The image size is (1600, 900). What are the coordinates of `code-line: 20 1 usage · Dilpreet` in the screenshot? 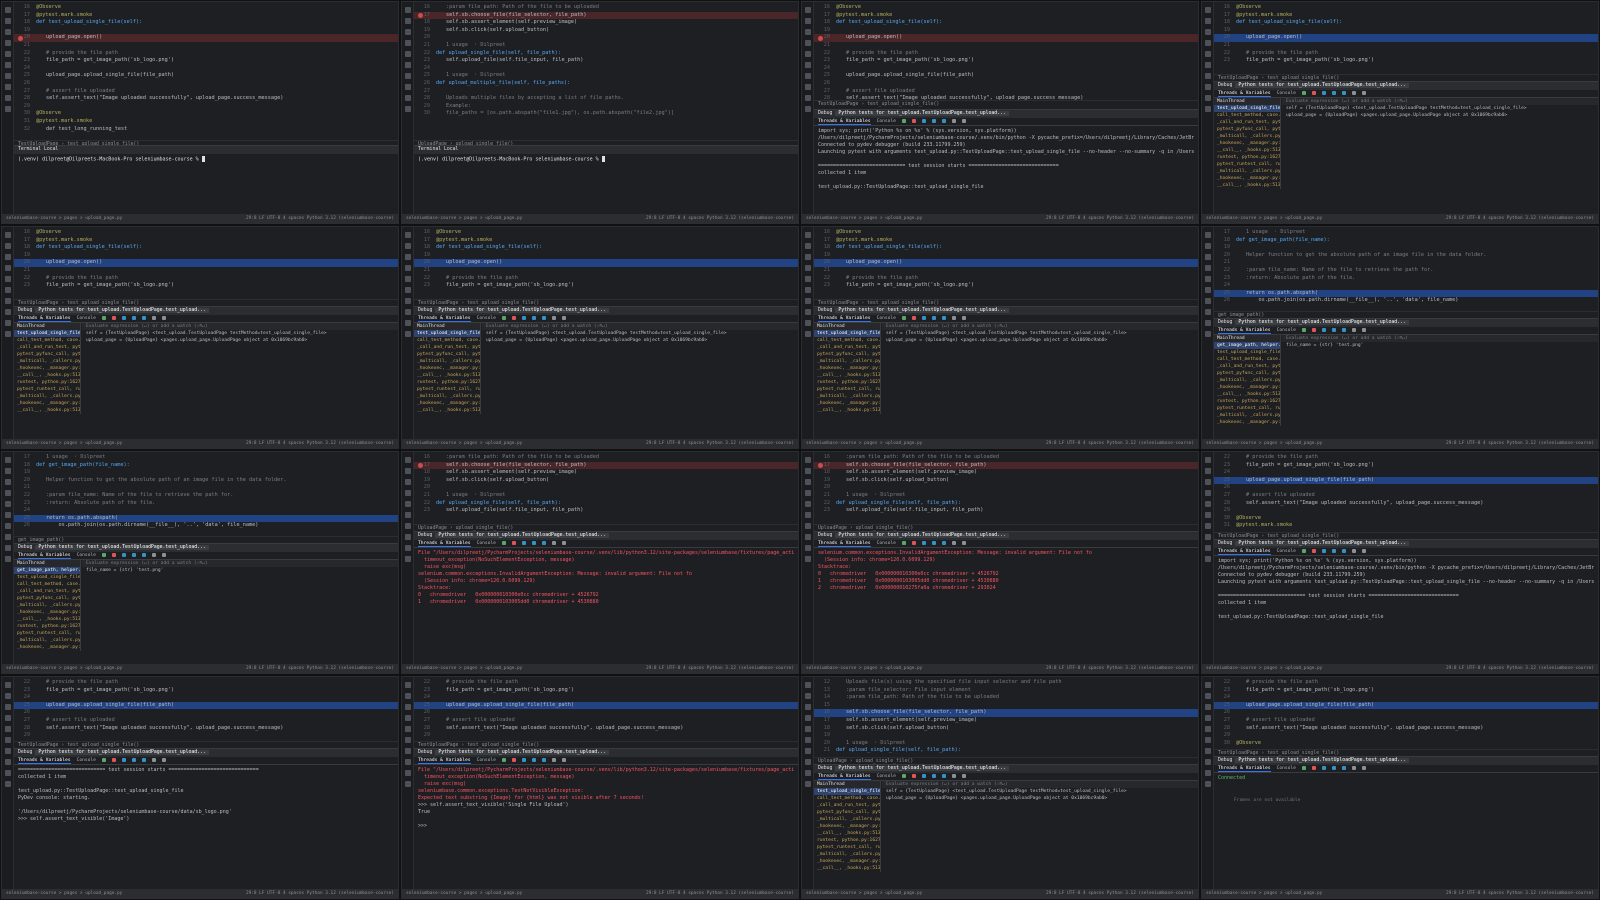 It's located at (1006, 744).